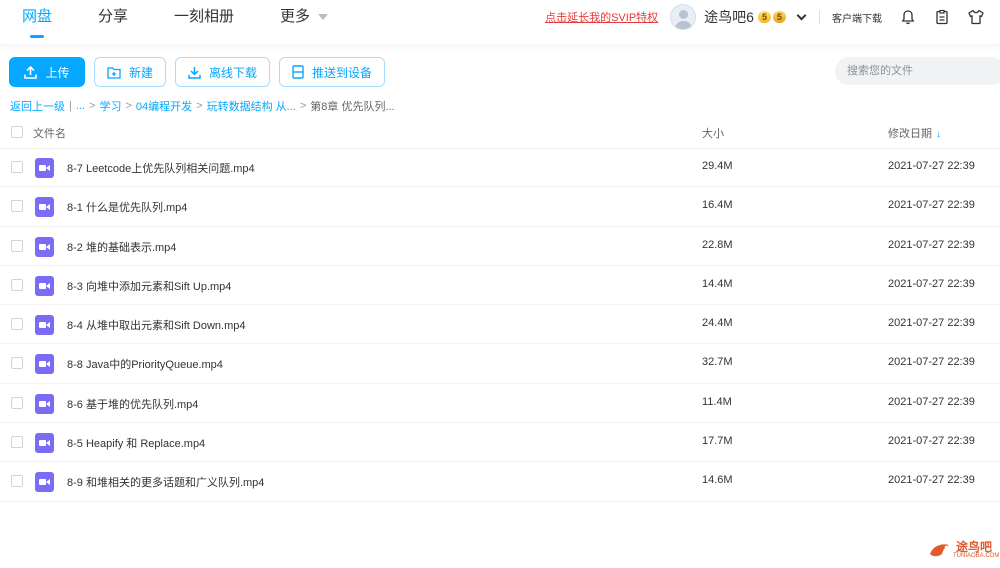 The height and width of the screenshot is (568, 1000). I want to click on nav-album: 一刻相册, so click(204, 22).